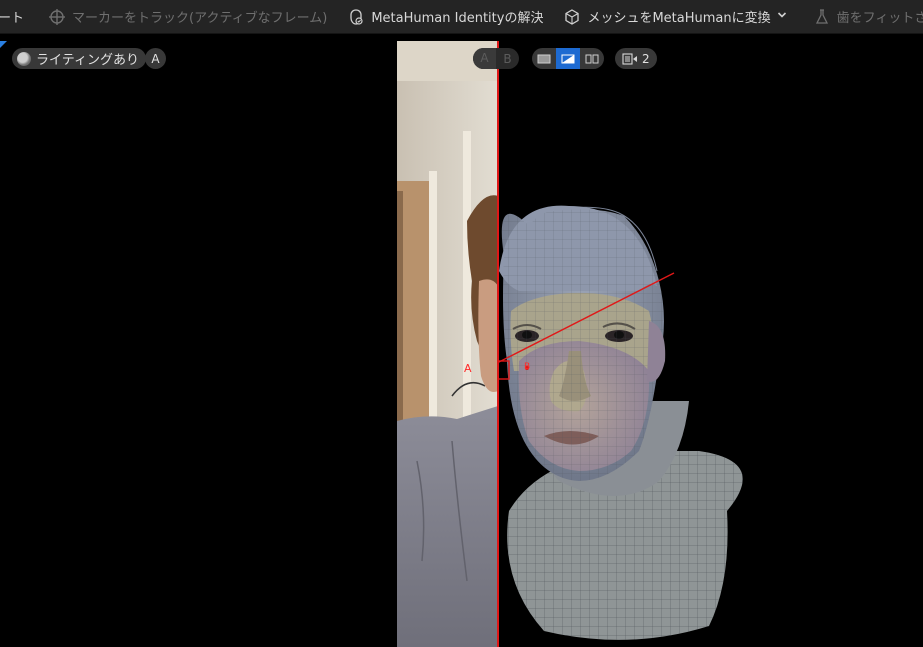 The height and width of the screenshot is (647, 923). Describe the element at coordinates (527, 367) in the screenshot. I see `marker-b-label: B` at that location.